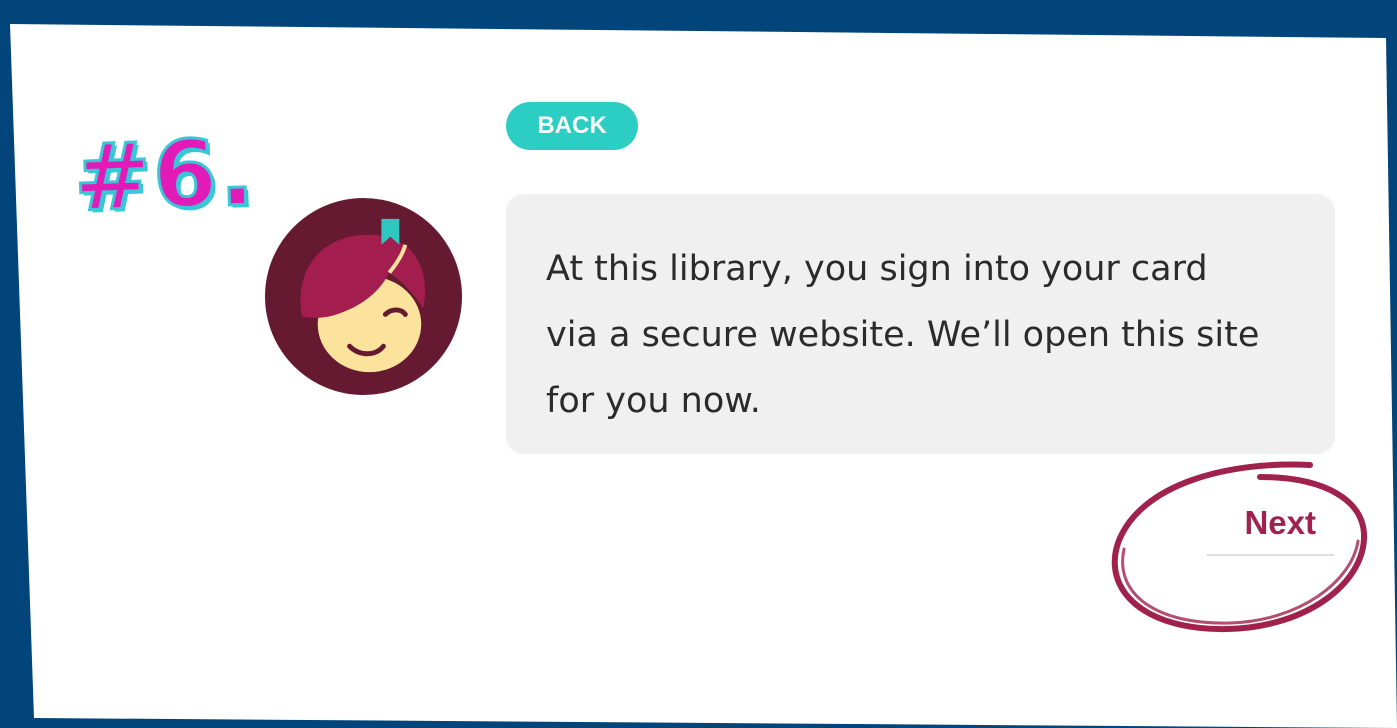 This screenshot has width=1397, height=728. Describe the element at coordinates (165, 175) in the screenshot. I see `step-number-label: #6.` at that location.